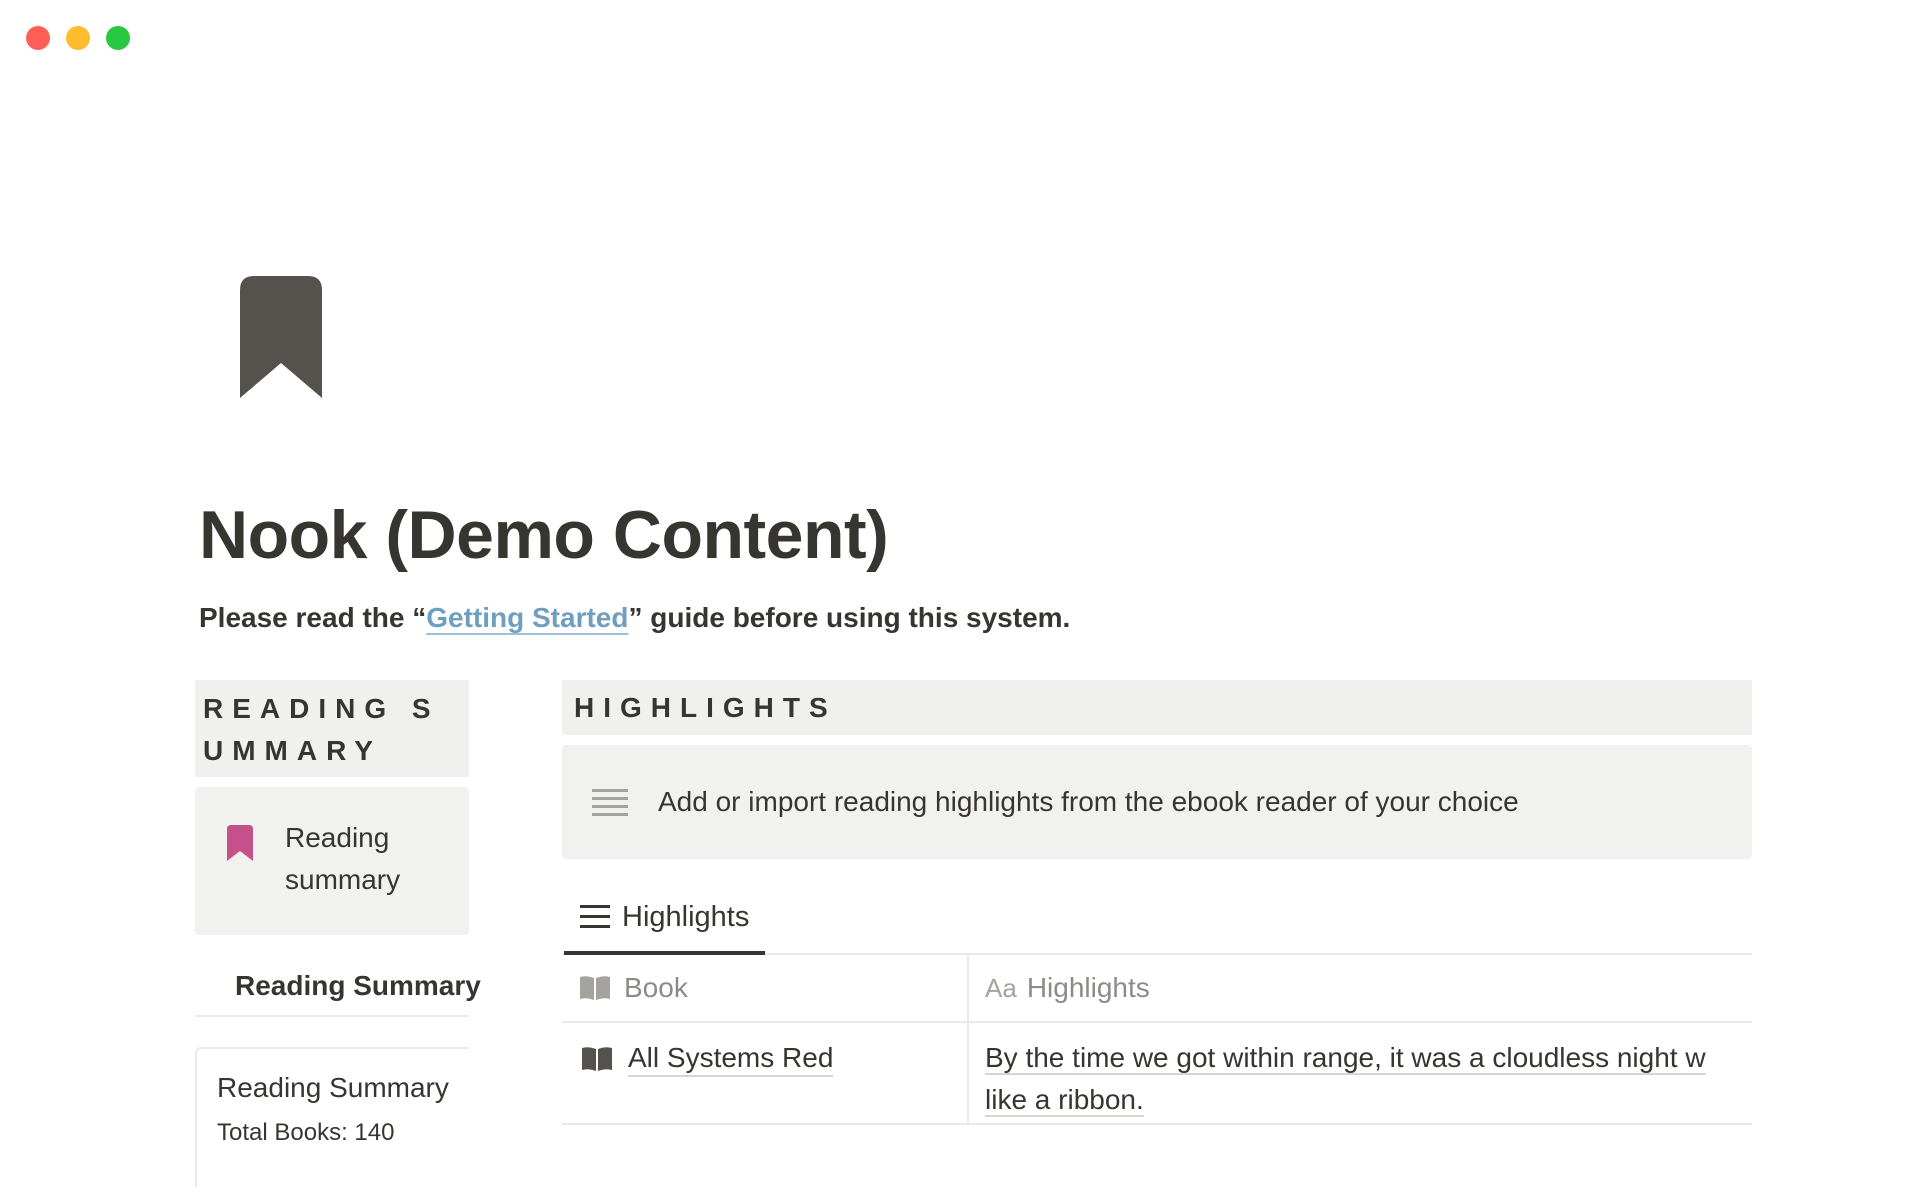 The image size is (1920, 1200). I want to click on reading-summary-callout-text: Reading summary, so click(343, 858).